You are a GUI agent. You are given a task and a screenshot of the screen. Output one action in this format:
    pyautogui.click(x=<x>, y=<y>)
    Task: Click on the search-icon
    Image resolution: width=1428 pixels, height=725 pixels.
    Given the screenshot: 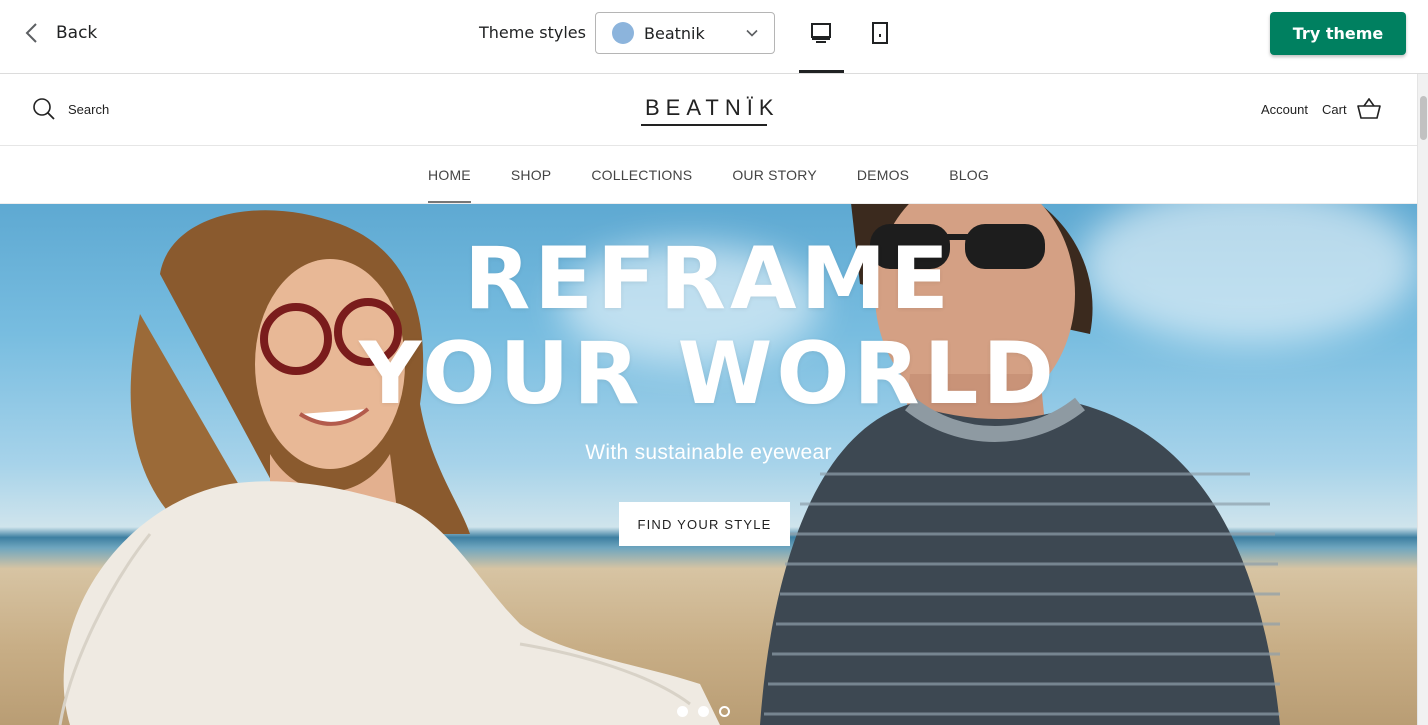 What is the action you would take?
    pyautogui.click(x=44, y=109)
    